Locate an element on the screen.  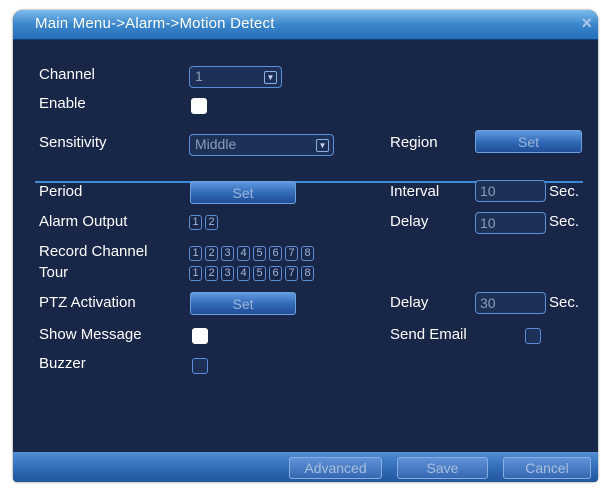
close-icon: × is located at coordinates (586, 23).